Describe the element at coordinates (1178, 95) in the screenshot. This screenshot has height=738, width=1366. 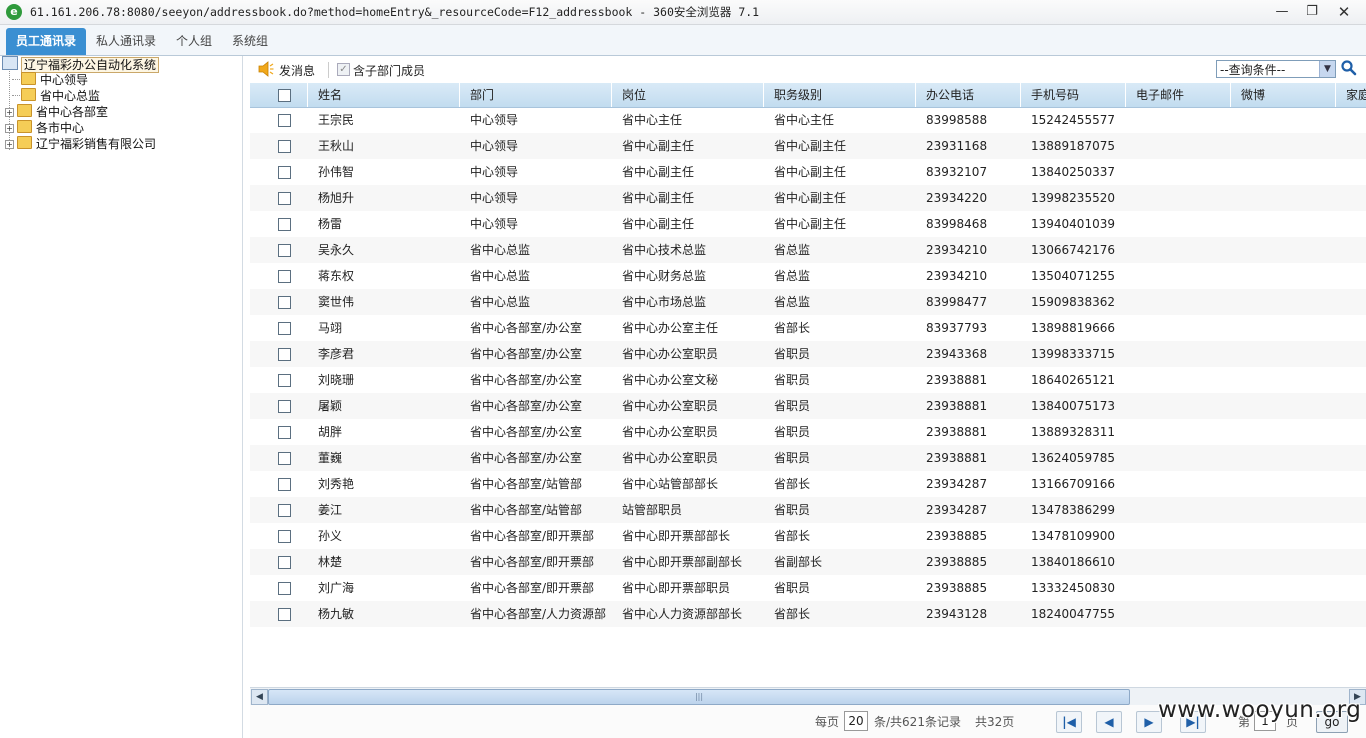
I see `header-email: 电子邮件` at that location.